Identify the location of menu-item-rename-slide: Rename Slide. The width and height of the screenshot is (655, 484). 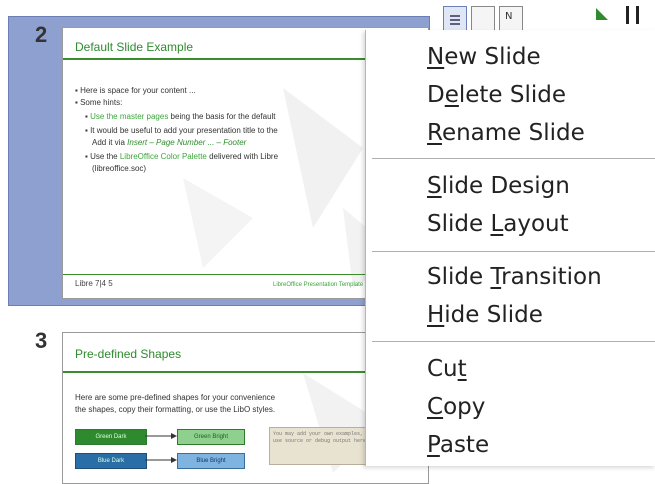
(506, 133).